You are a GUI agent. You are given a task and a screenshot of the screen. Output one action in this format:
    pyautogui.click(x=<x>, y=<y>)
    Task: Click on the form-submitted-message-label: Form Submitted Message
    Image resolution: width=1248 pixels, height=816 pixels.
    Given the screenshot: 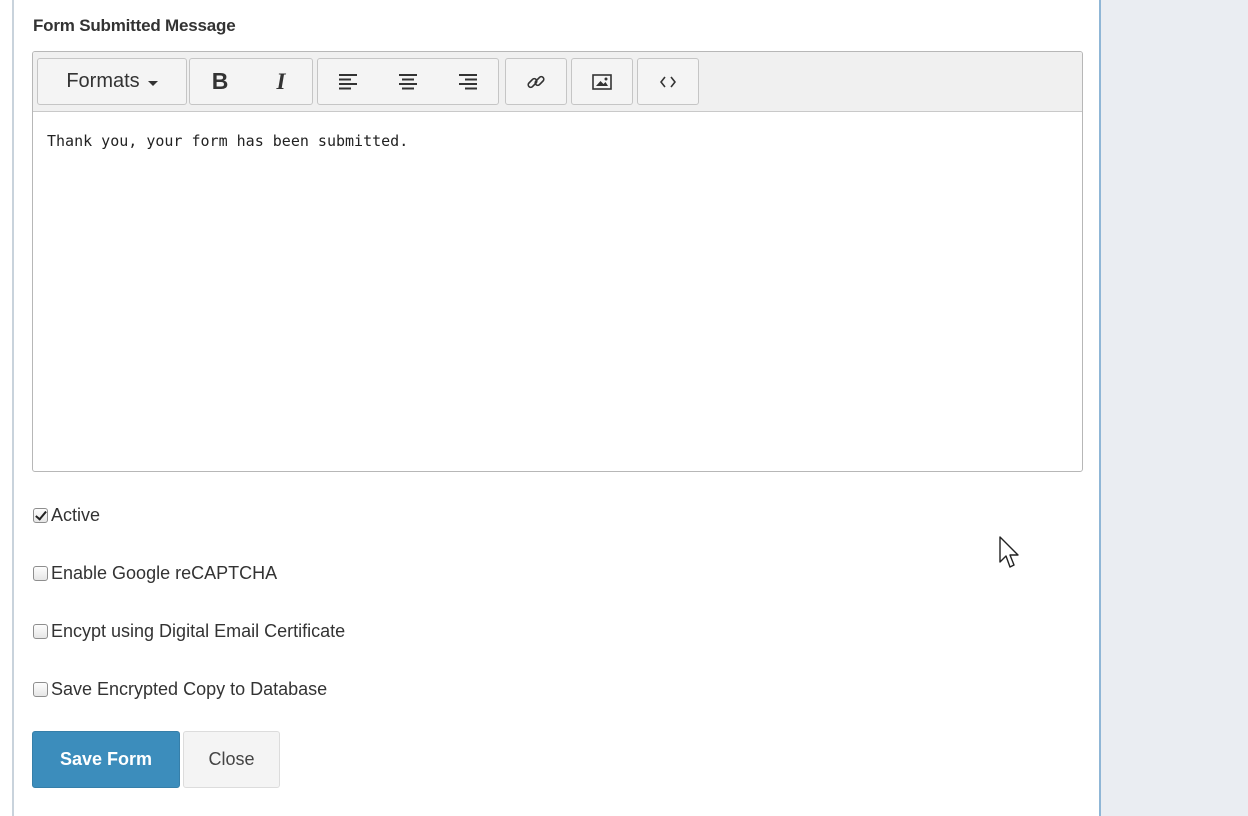 What is the action you would take?
    pyautogui.click(x=134, y=25)
    